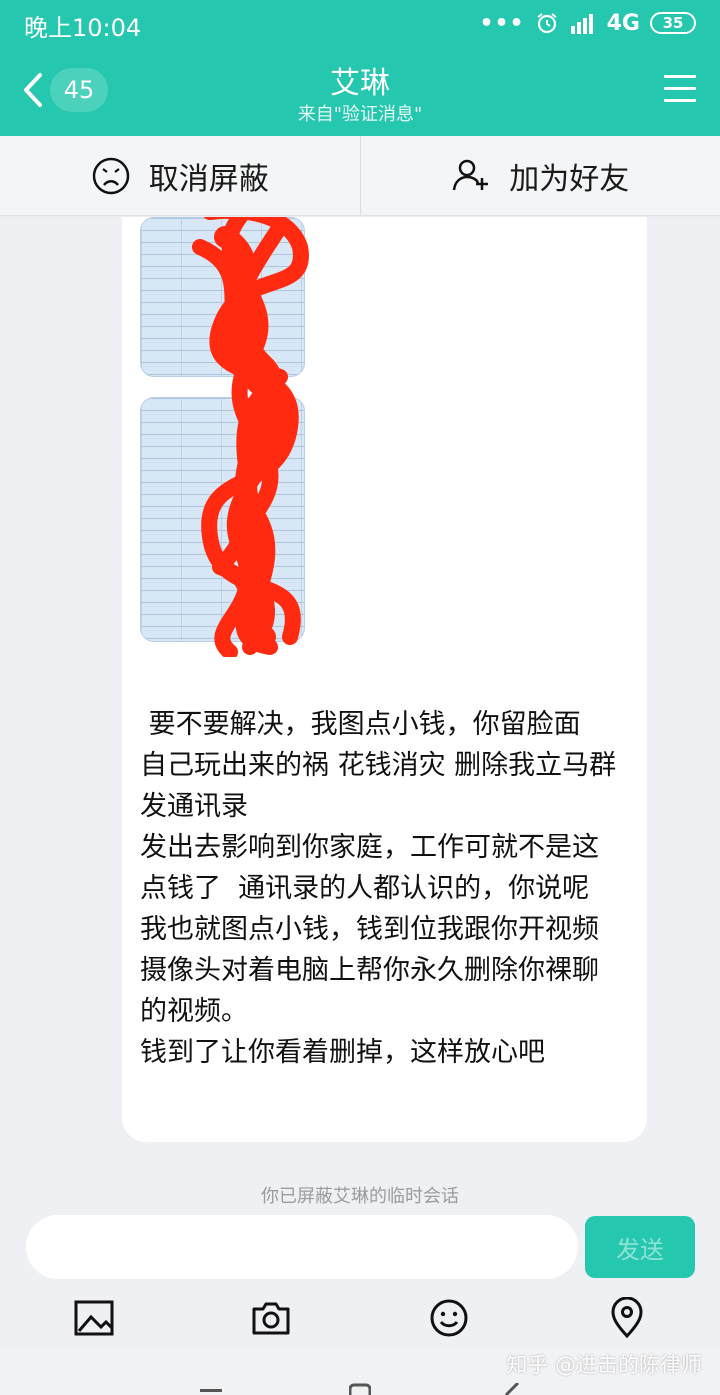 Image resolution: width=720 pixels, height=1395 pixels. Describe the element at coordinates (680, 89) in the screenshot. I see `menu-button` at that location.